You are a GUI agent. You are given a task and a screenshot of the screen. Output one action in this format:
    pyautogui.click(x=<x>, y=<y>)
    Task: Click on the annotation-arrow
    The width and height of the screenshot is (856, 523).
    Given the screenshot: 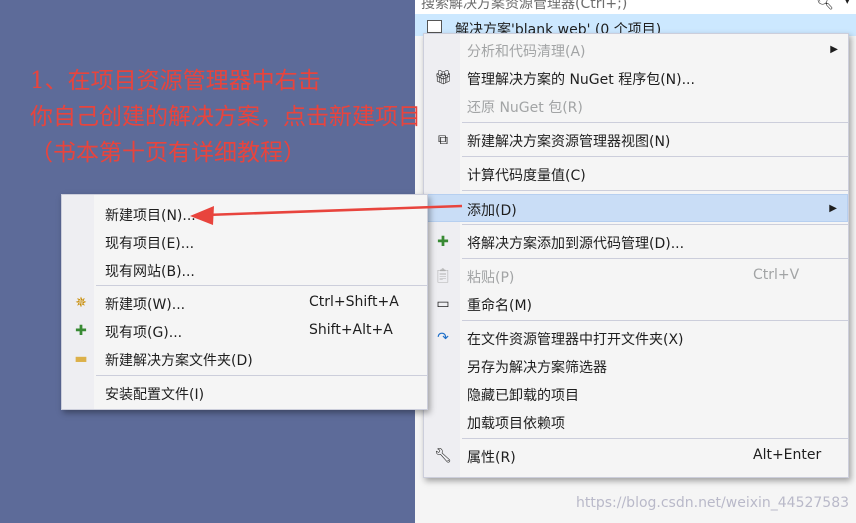 What is the action you would take?
    pyautogui.click(x=326, y=214)
    